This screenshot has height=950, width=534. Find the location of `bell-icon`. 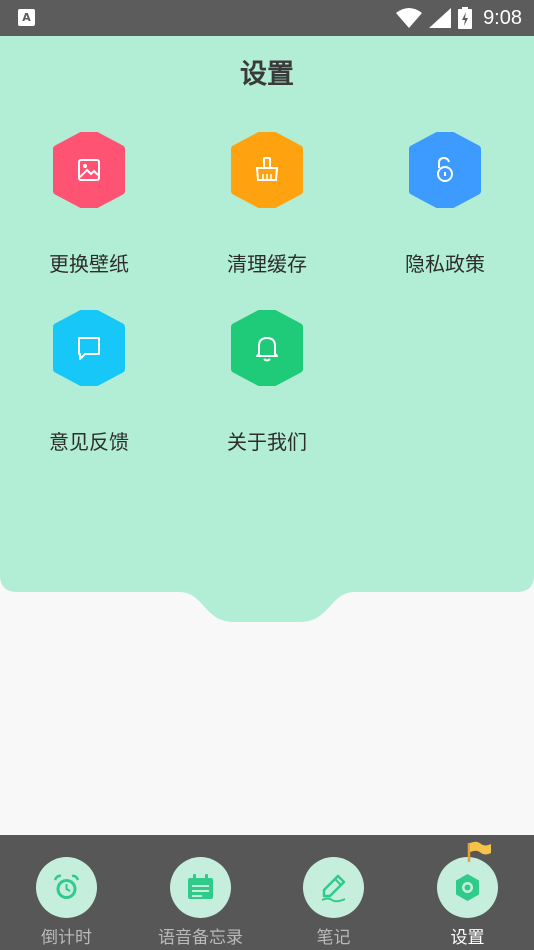

bell-icon is located at coordinates (267, 348).